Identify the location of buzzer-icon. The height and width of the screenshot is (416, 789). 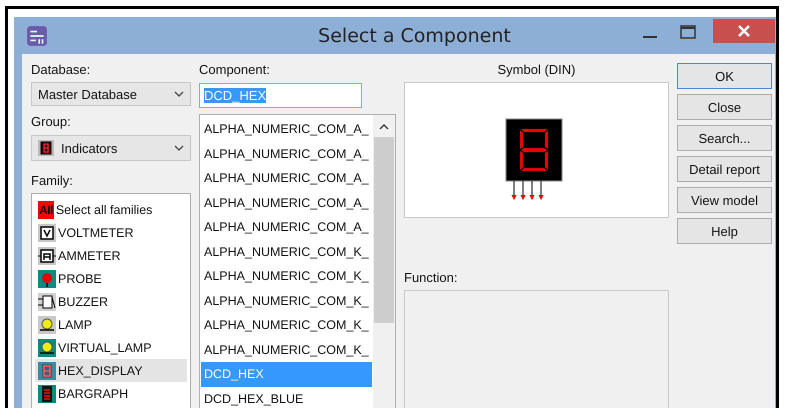
(47, 301).